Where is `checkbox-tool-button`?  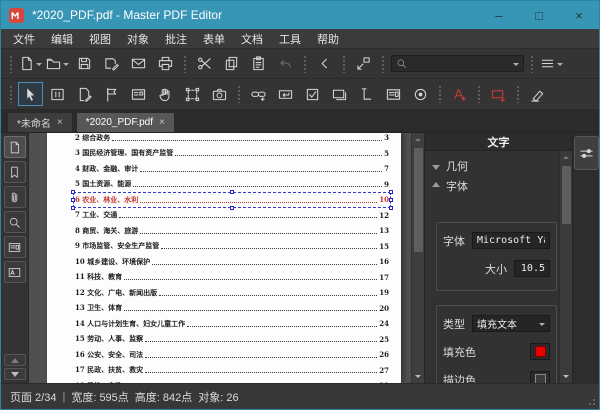
checkbox-tool-button is located at coordinates (312, 94).